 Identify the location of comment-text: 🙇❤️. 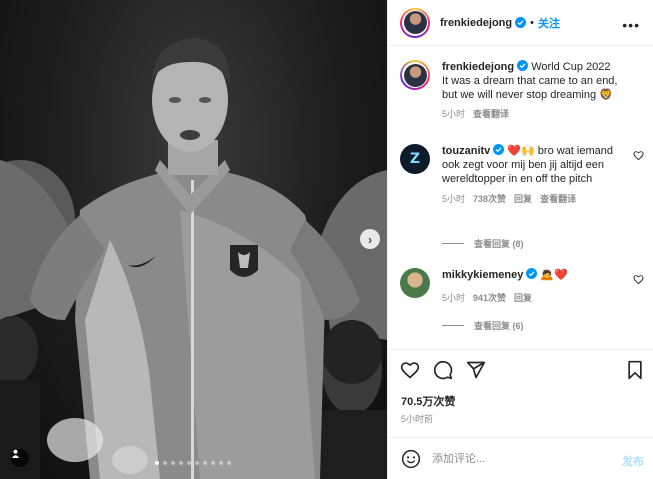
(554, 275).